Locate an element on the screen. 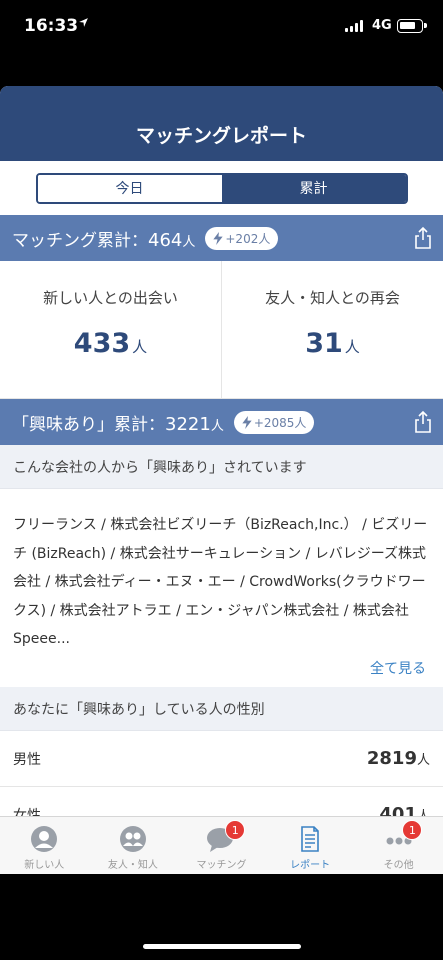 The height and width of the screenshot is (960, 443). tab-matching-label: マッチング is located at coordinates (221, 865).